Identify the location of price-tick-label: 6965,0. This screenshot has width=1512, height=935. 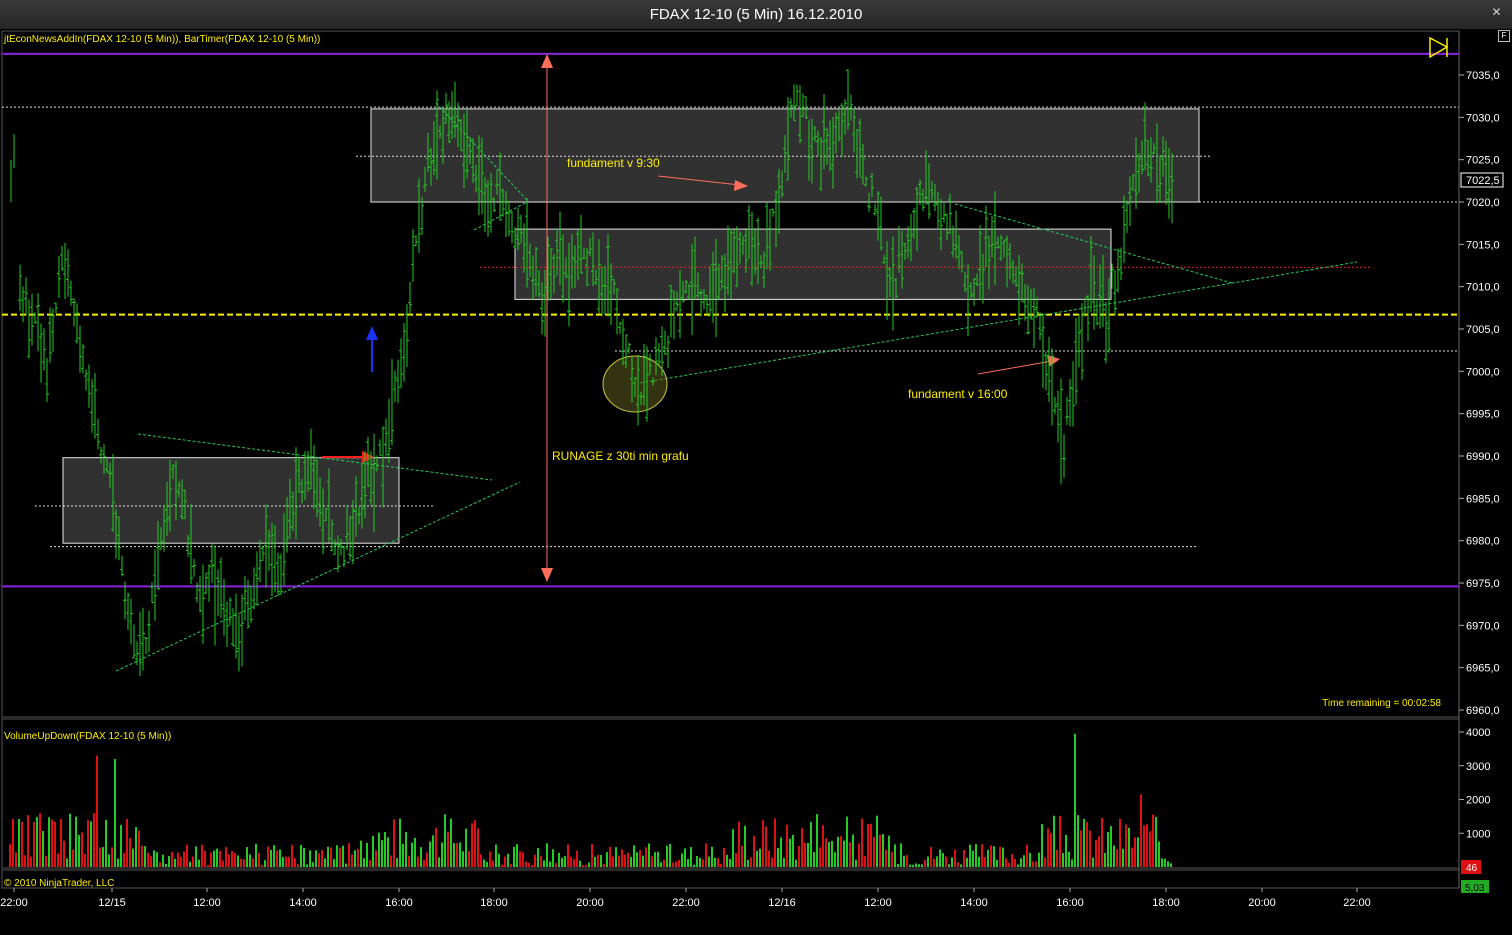
(1483, 669).